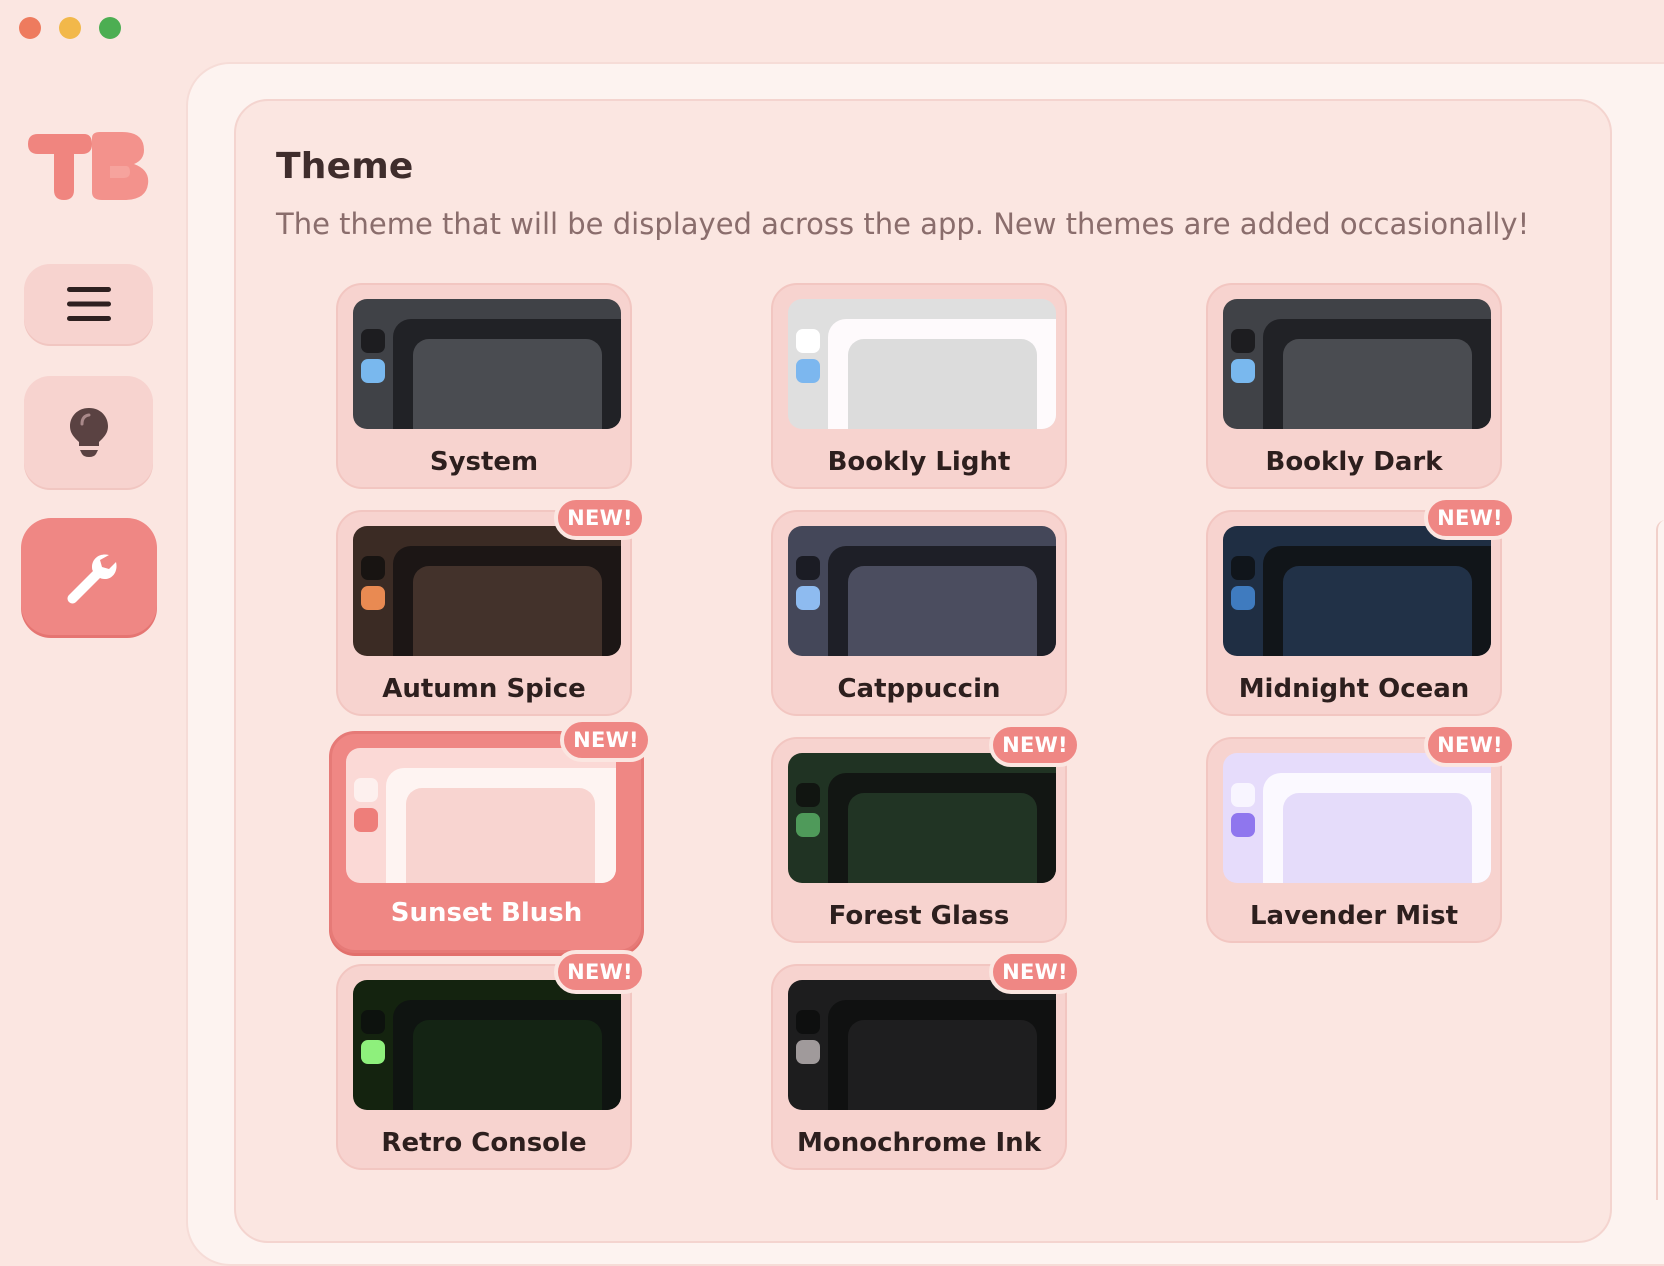 This screenshot has width=1664, height=1266. What do you see at coordinates (1353, 916) in the screenshot?
I see `theme-name: Lavender Mist` at bounding box center [1353, 916].